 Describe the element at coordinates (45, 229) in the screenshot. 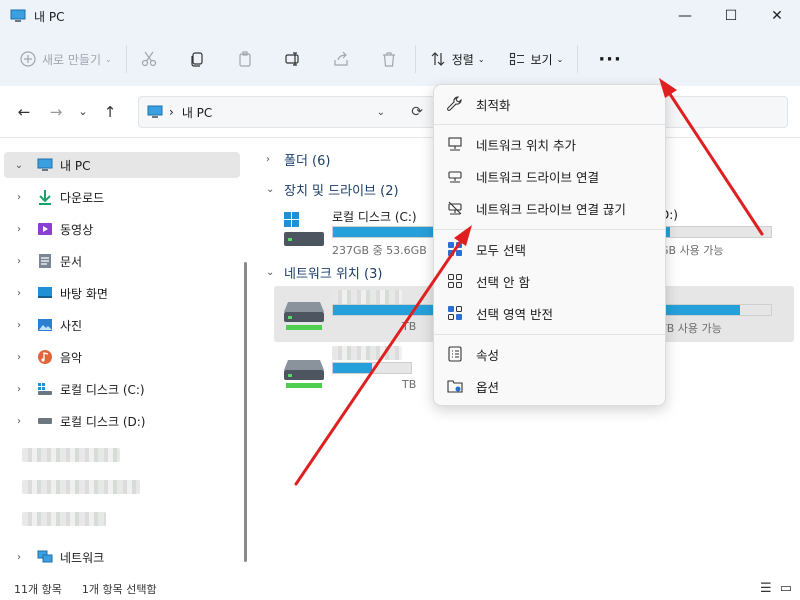

I see `video-icon` at that location.